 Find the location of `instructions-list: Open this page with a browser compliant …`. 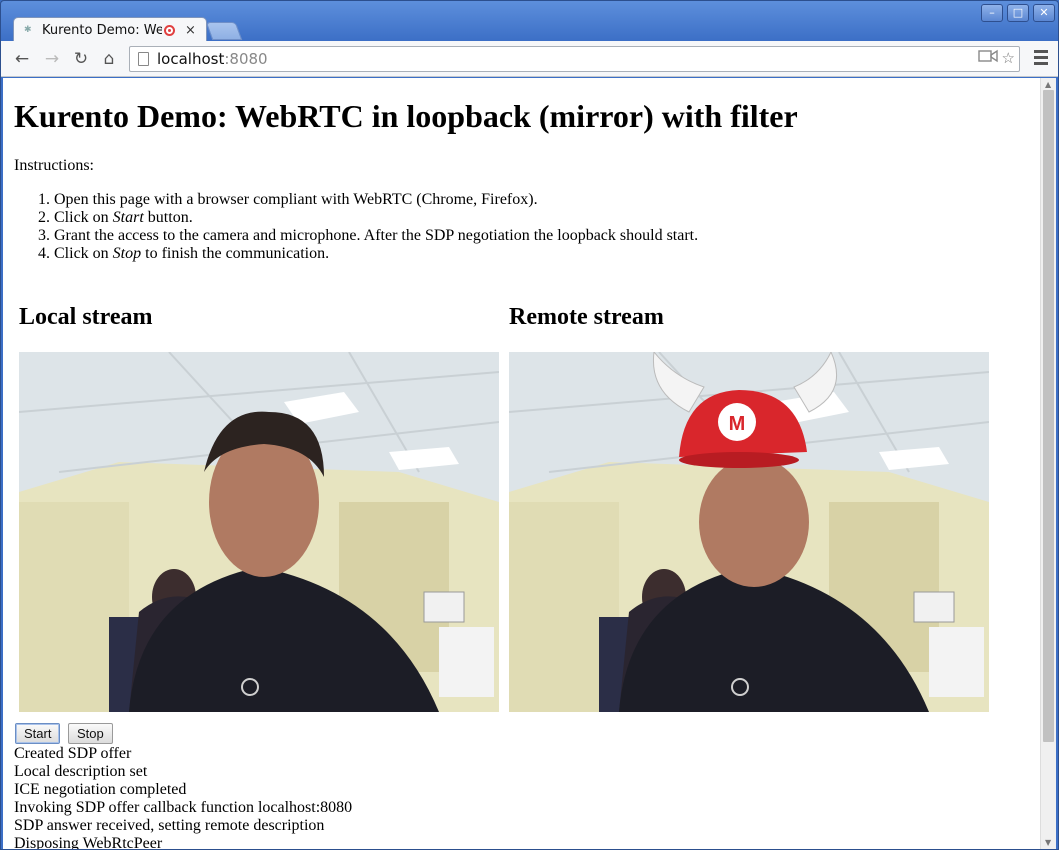

instructions-list: Open this page with a browser compliant … is located at coordinates (376, 227).